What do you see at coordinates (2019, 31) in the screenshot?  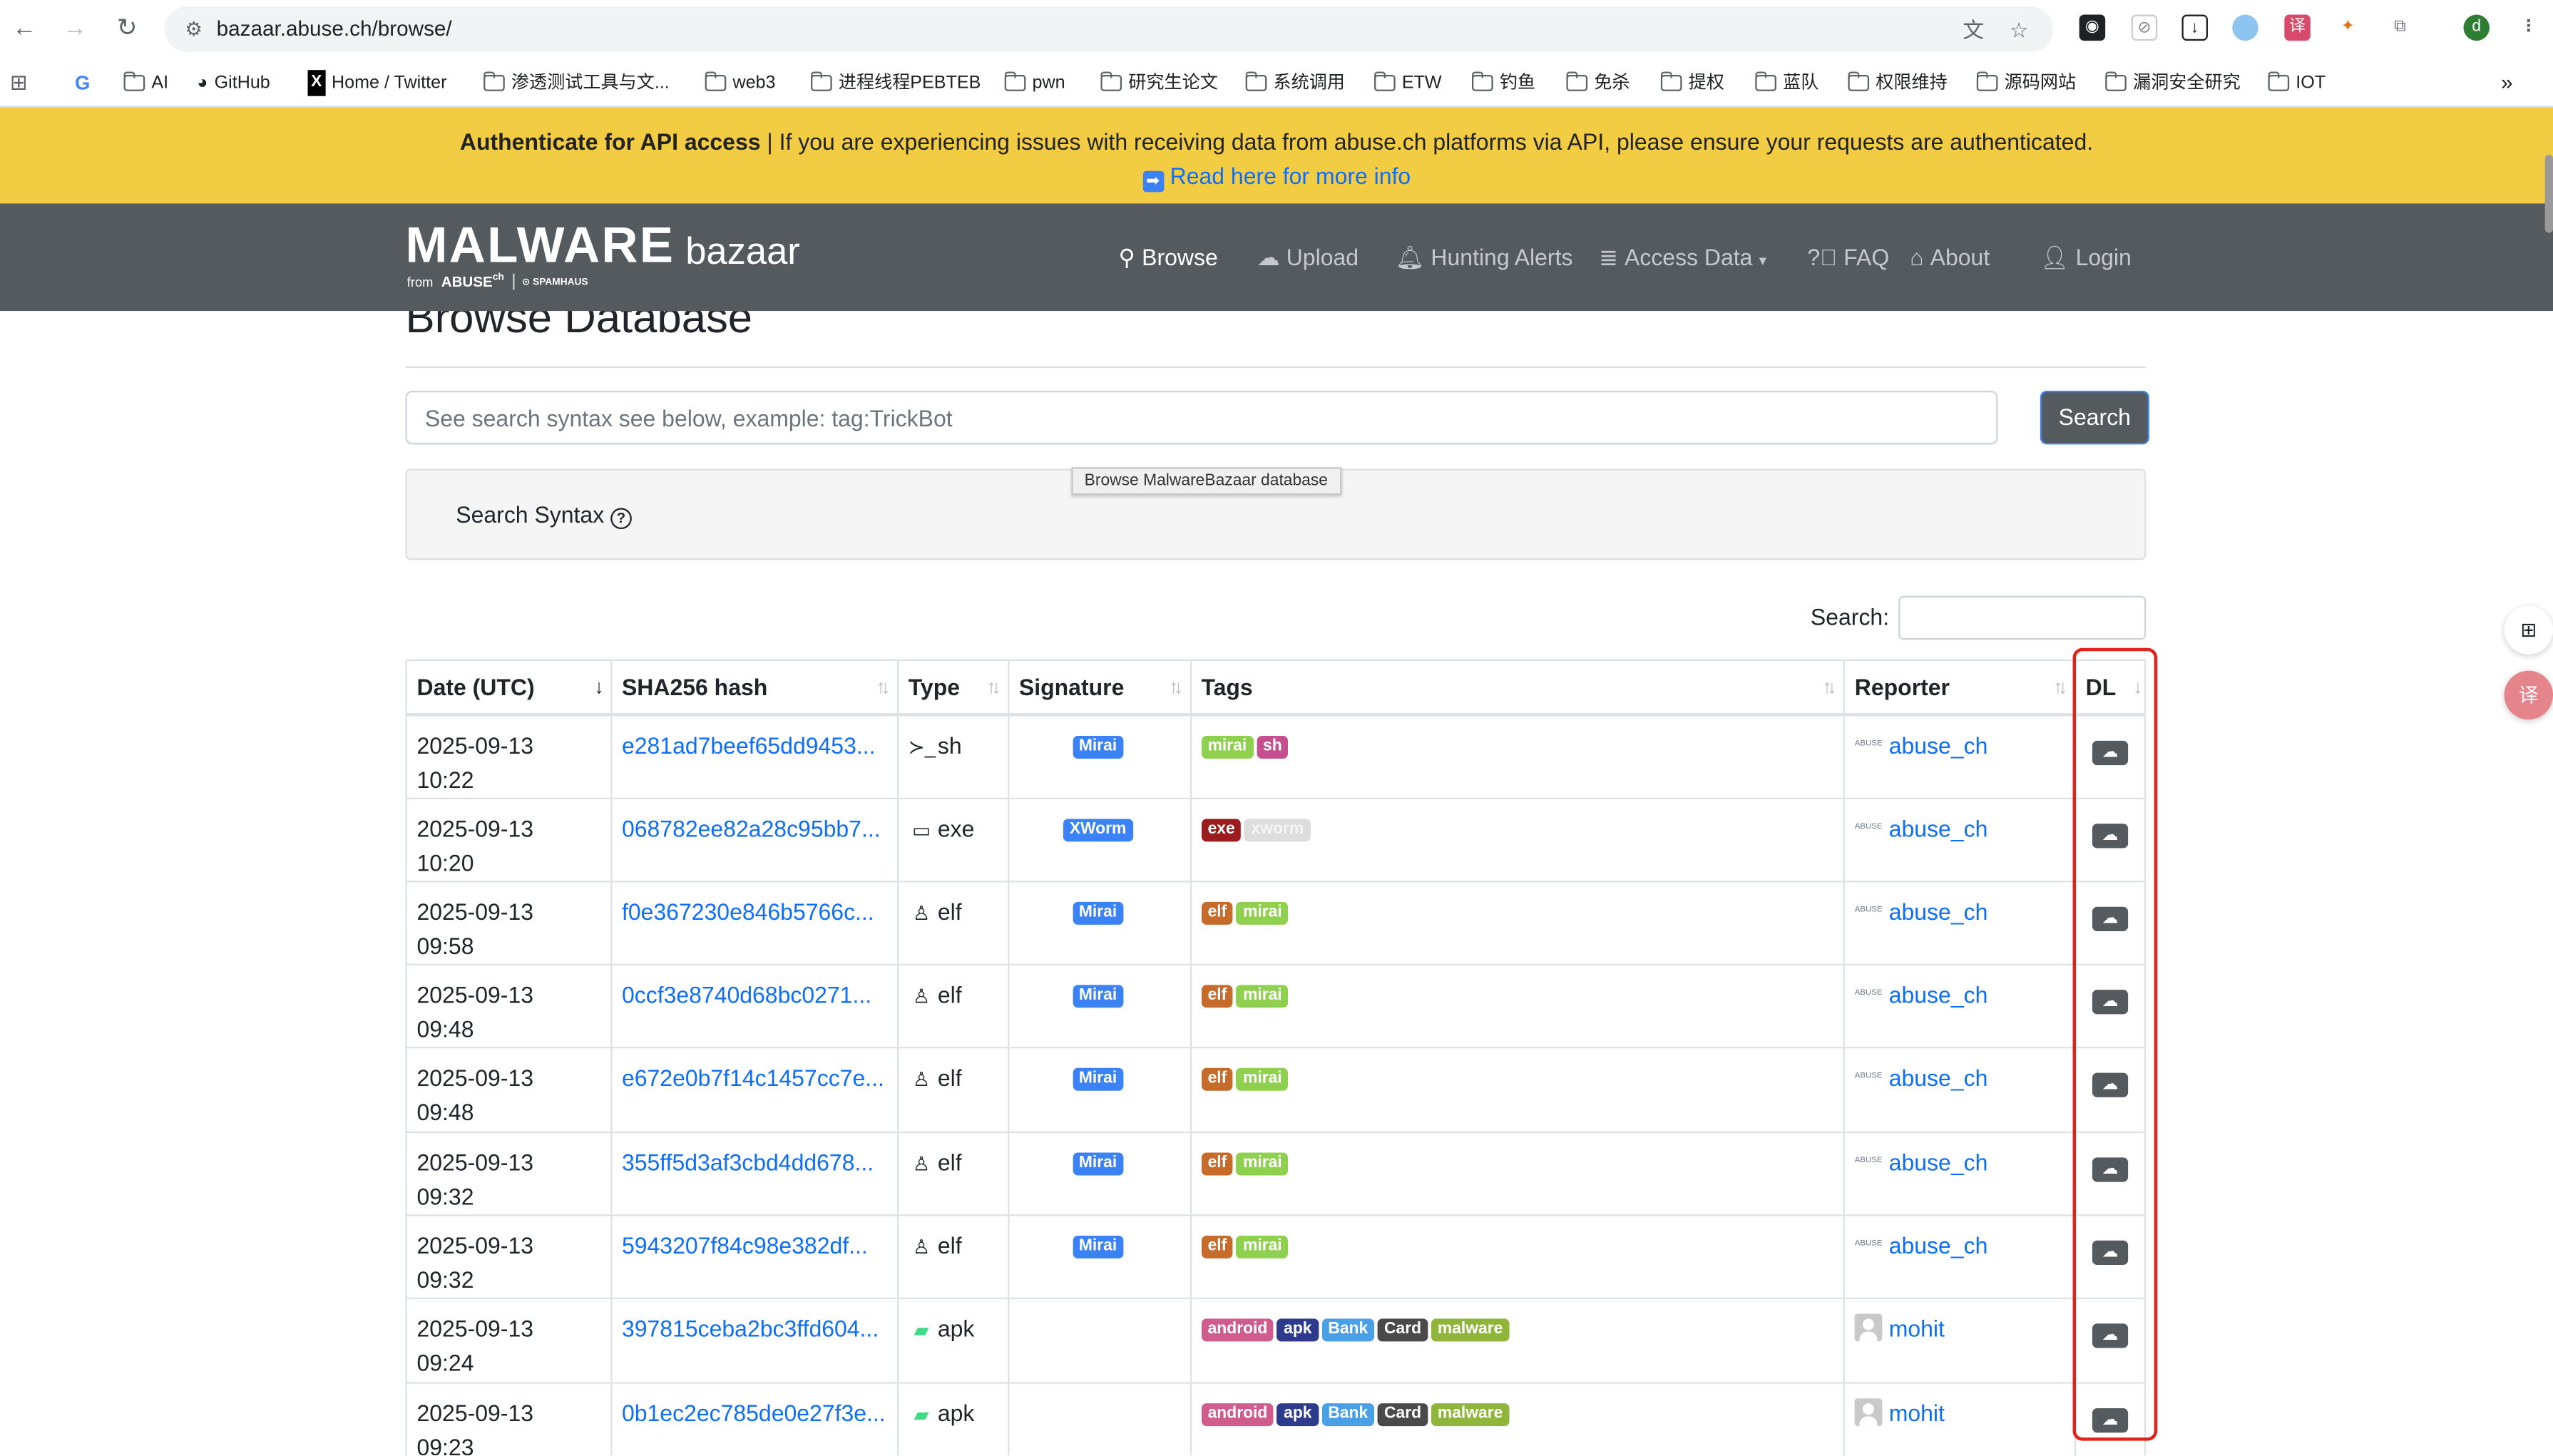 I see `bookmark-star-icon: ☆` at bounding box center [2019, 31].